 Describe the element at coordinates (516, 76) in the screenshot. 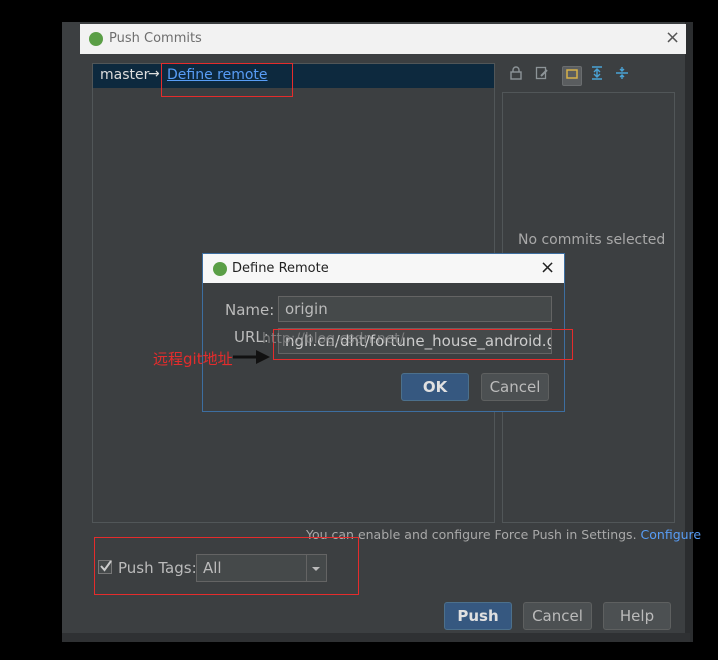

I see `lock-icon` at that location.